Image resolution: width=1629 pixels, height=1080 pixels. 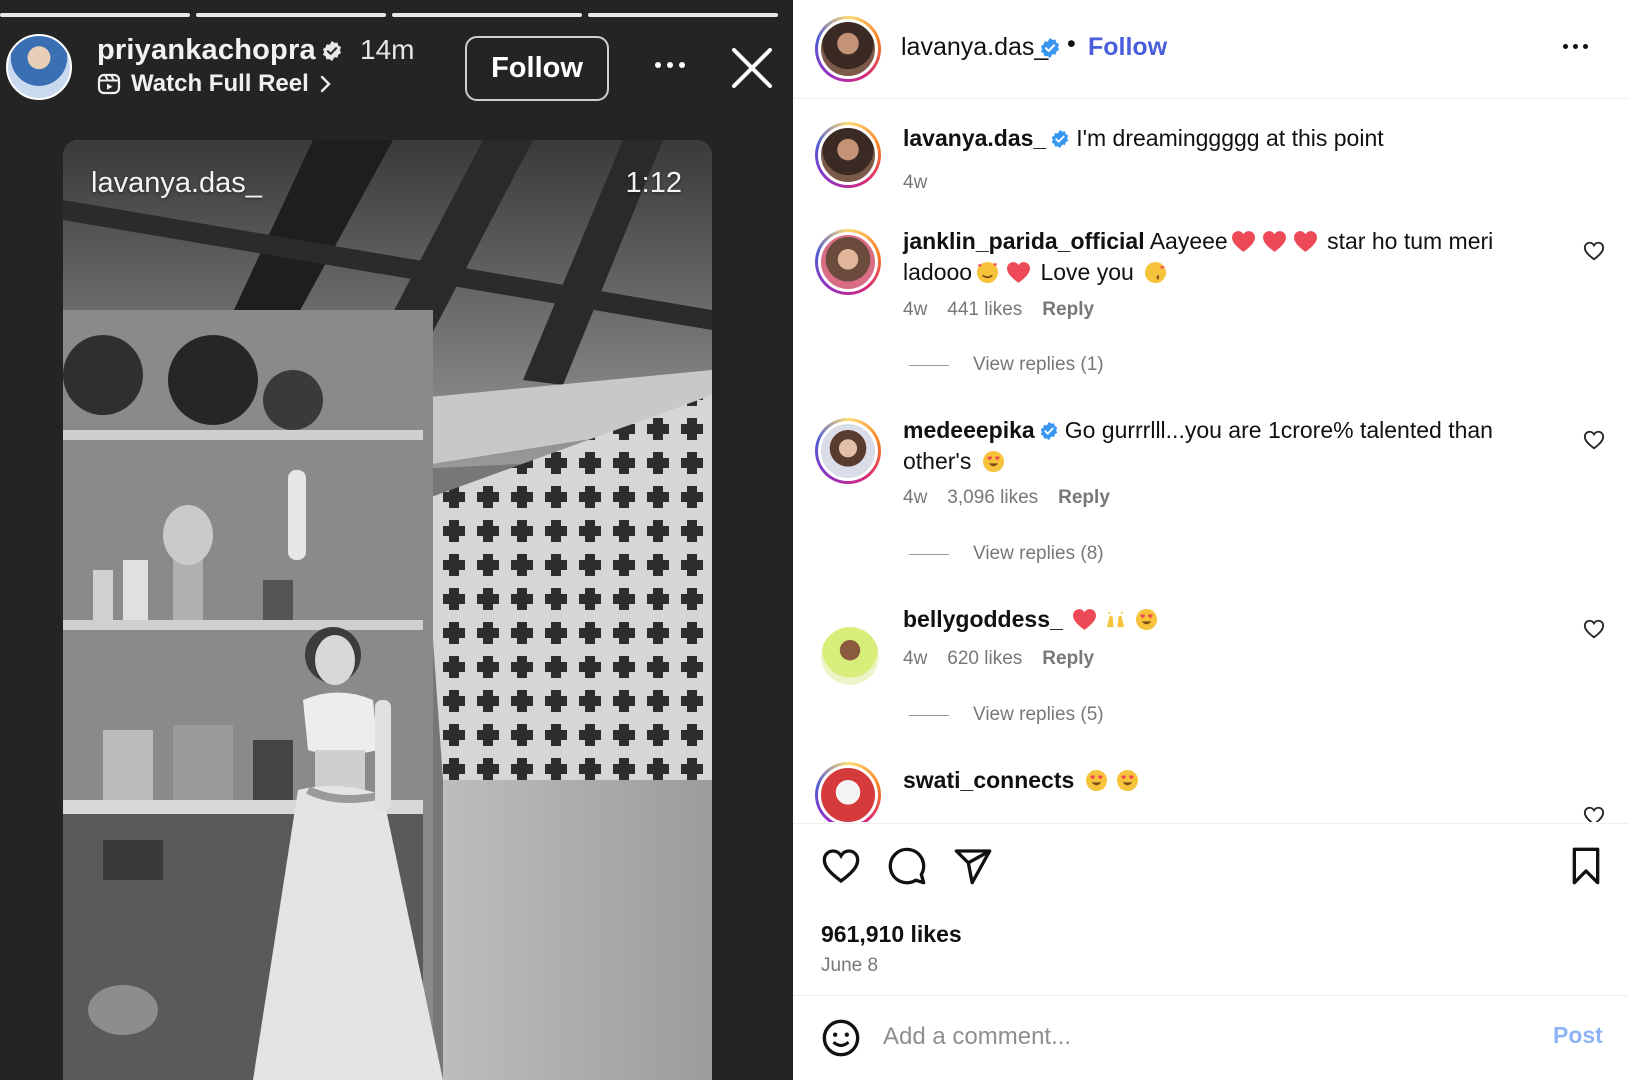 I want to click on emoji-smiley-icon, so click(x=841, y=1038).